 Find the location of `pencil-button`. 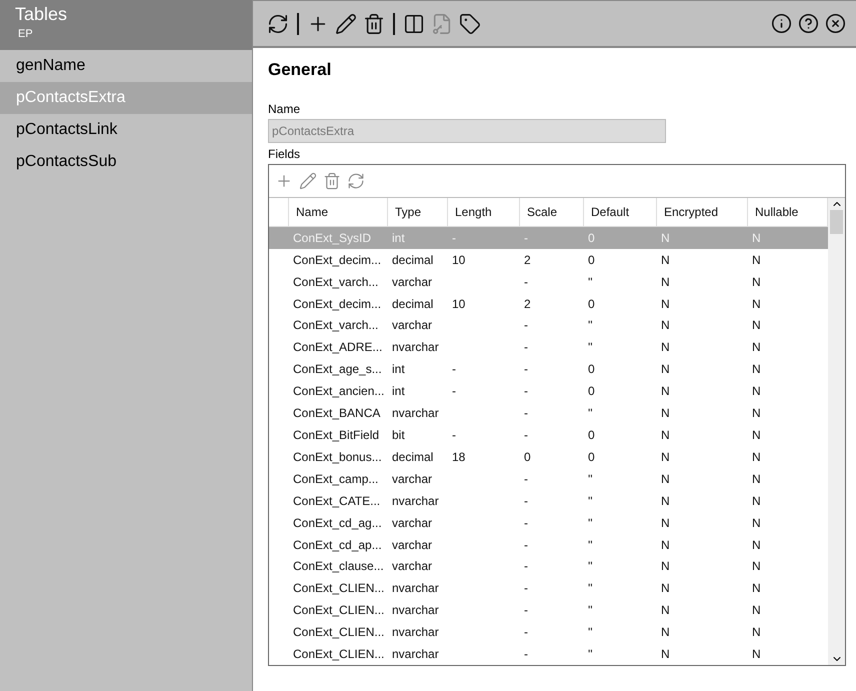

pencil-button is located at coordinates (346, 23).